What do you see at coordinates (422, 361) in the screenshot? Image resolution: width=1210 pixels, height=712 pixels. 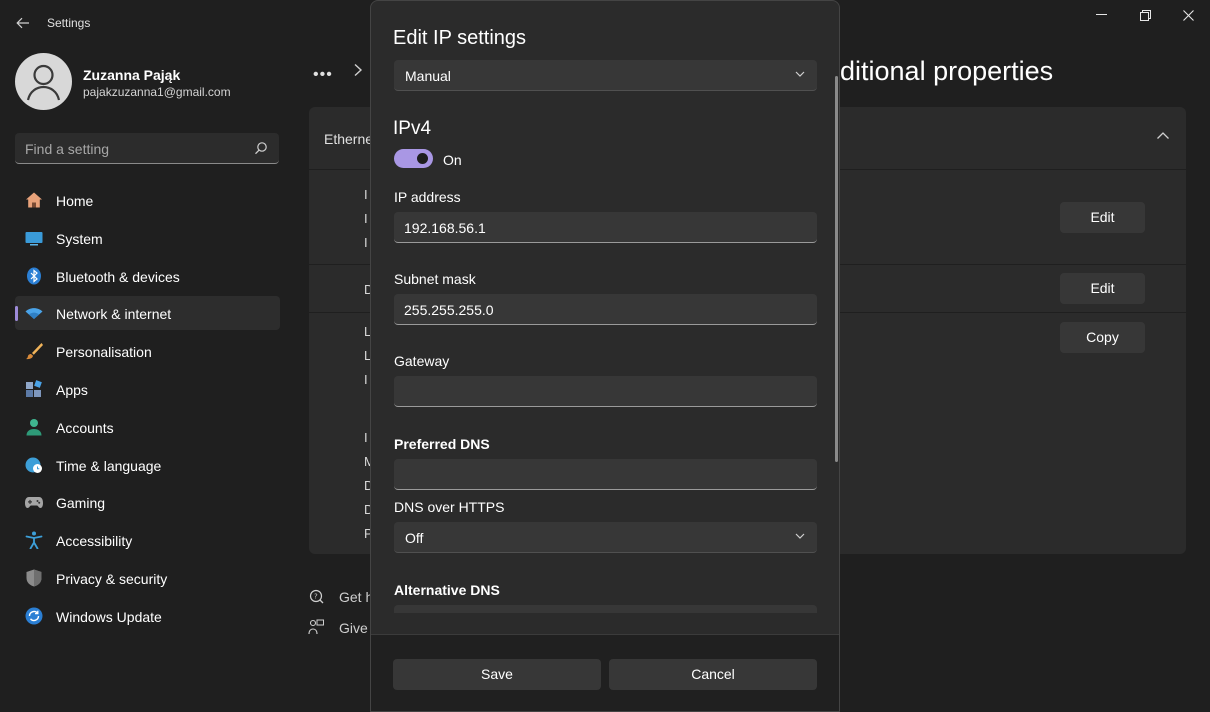 I see `gateway-label: Gateway` at bounding box center [422, 361].